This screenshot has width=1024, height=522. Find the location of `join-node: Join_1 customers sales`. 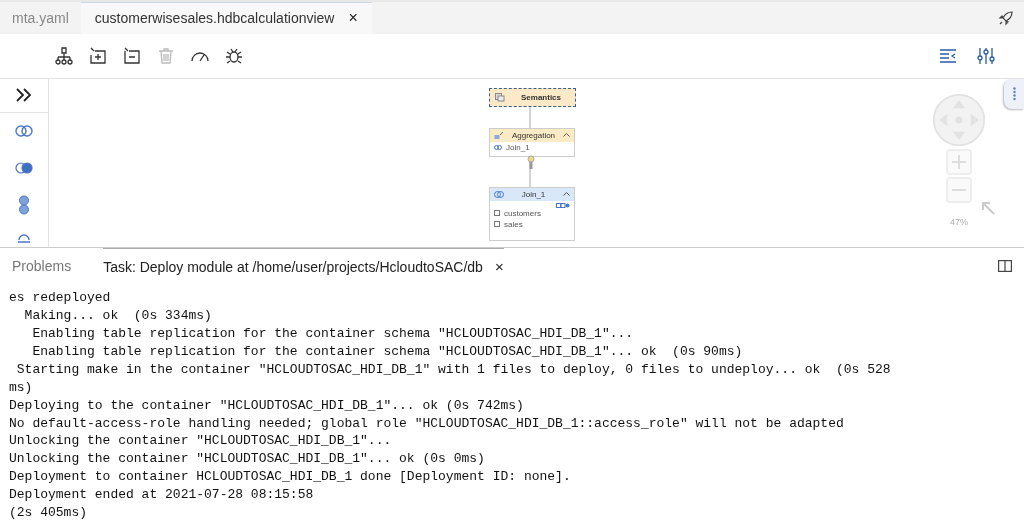

join-node: Join_1 customers sales is located at coordinates (532, 213).